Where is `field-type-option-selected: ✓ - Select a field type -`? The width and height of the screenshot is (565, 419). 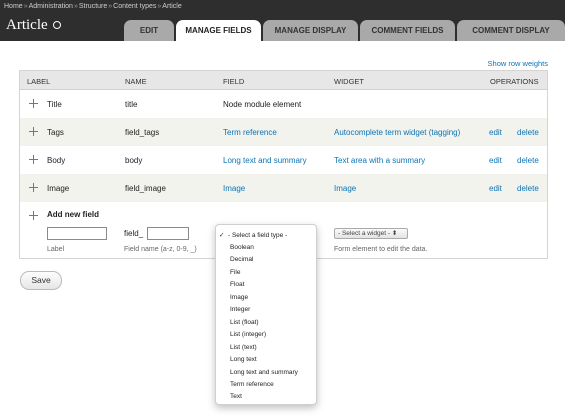
field-type-option-selected: ✓ - Select a field type - is located at coordinates (253, 235).